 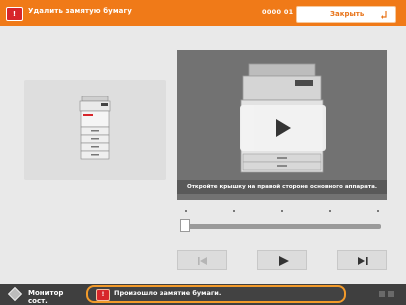 I want to click on status-indicator-icon, so click(x=388, y=294).